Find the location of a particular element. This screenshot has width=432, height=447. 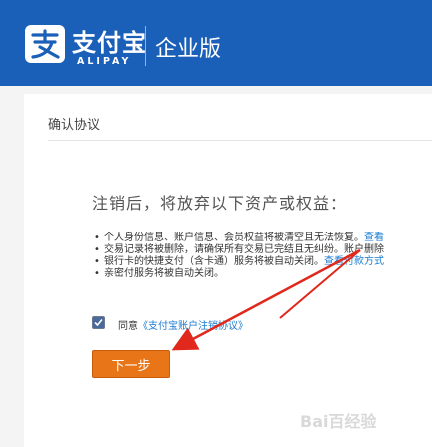

list-item-text: 亲密付服务将被自动关闭。 is located at coordinates (164, 273).